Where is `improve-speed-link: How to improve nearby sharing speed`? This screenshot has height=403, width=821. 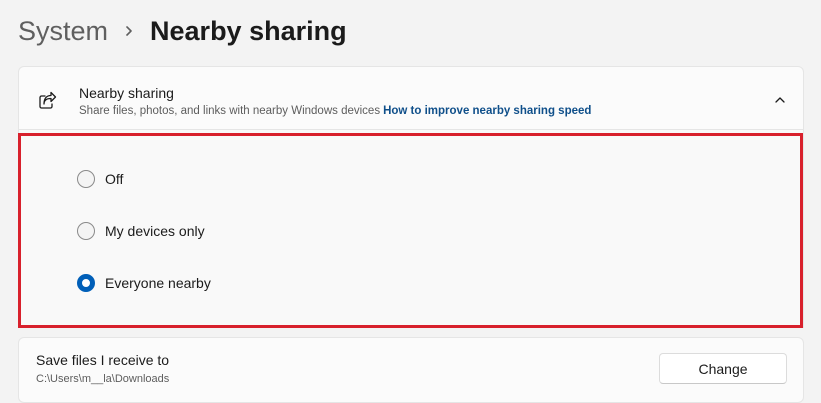 improve-speed-link: How to improve nearby sharing speed is located at coordinates (487, 111).